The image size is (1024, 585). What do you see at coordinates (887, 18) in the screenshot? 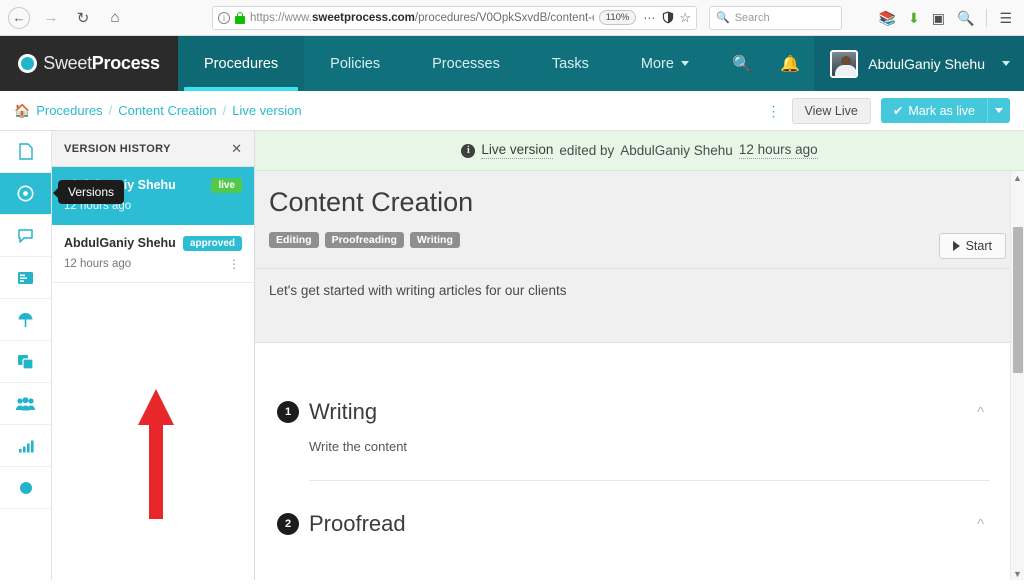
I see `library-icon: 📚` at bounding box center [887, 18].